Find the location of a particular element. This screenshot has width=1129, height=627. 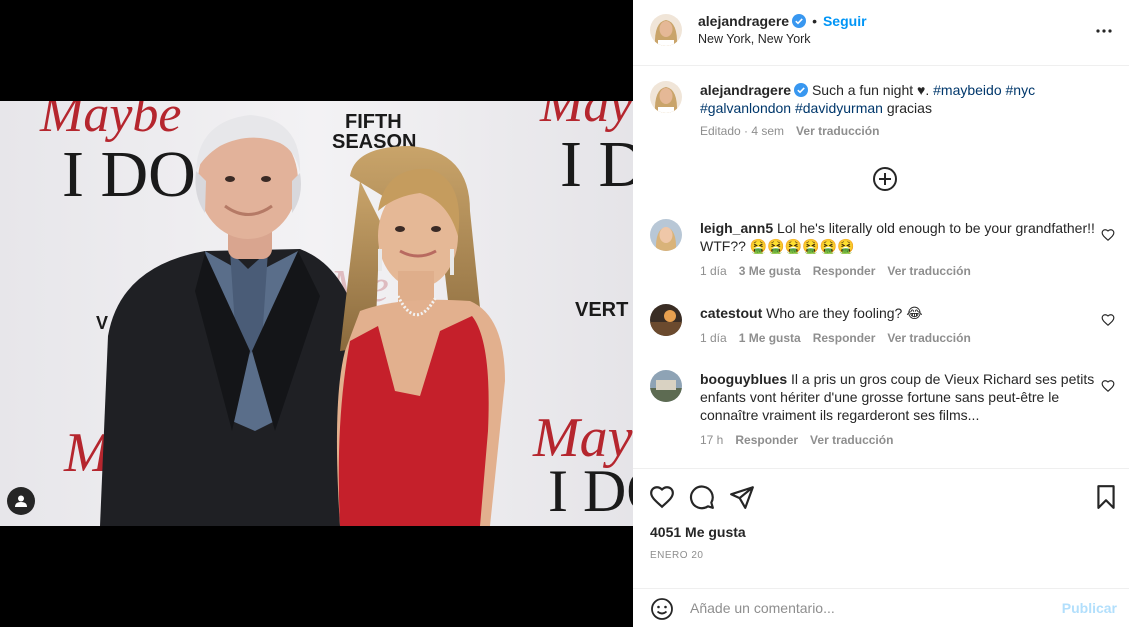

backdrop-vert-right: VERT is located at coordinates (601, 310).